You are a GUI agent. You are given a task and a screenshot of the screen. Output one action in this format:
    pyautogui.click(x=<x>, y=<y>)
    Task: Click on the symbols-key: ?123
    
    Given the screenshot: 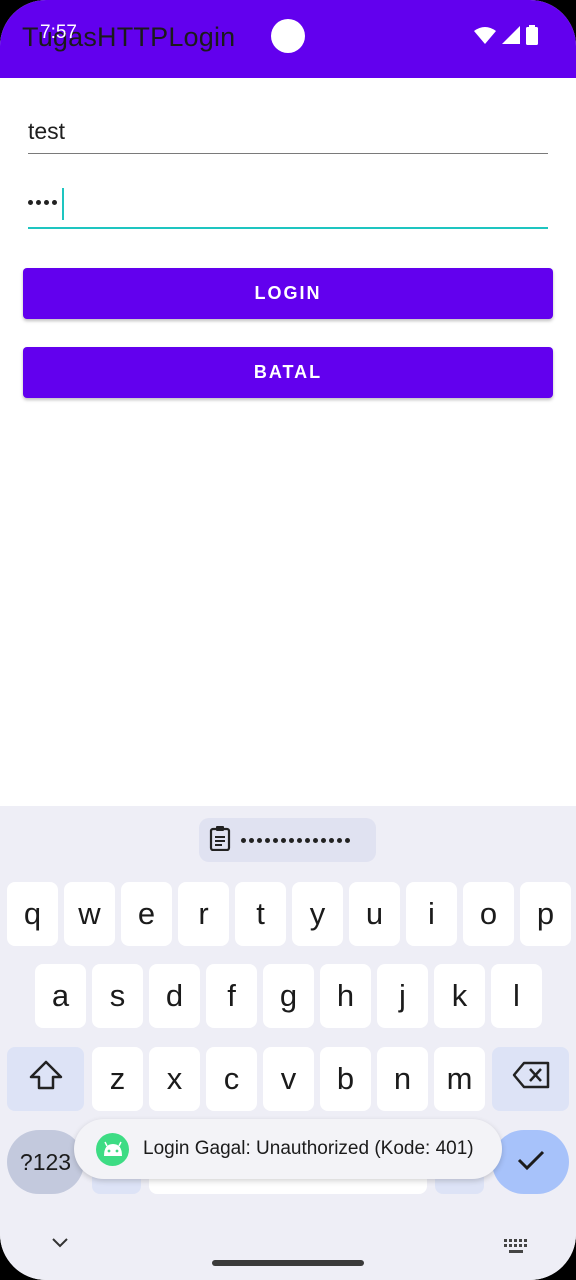 What is the action you would take?
    pyautogui.click(x=45, y=1162)
    